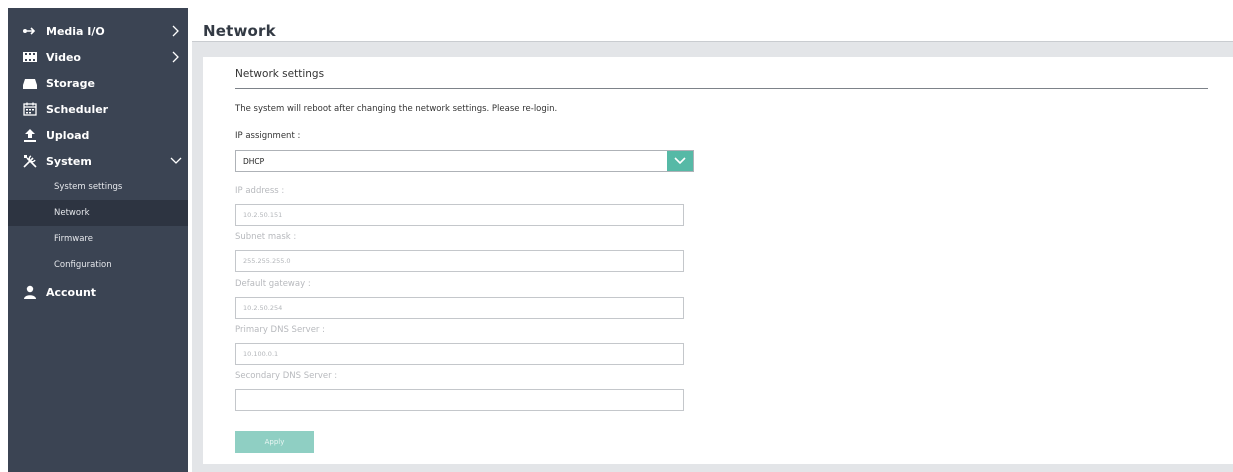 This screenshot has height=472, width=1233. Describe the element at coordinates (260, 191) in the screenshot. I see `ip-address-label: IP address :` at that location.